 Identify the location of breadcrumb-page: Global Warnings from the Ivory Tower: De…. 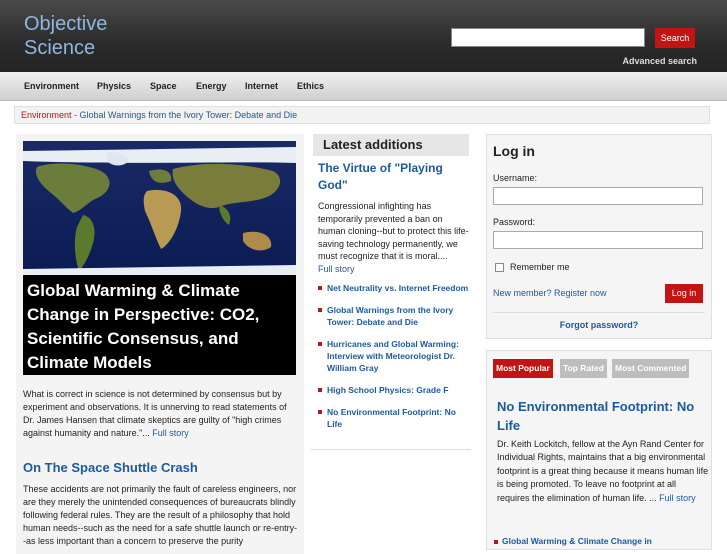
(188, 115).